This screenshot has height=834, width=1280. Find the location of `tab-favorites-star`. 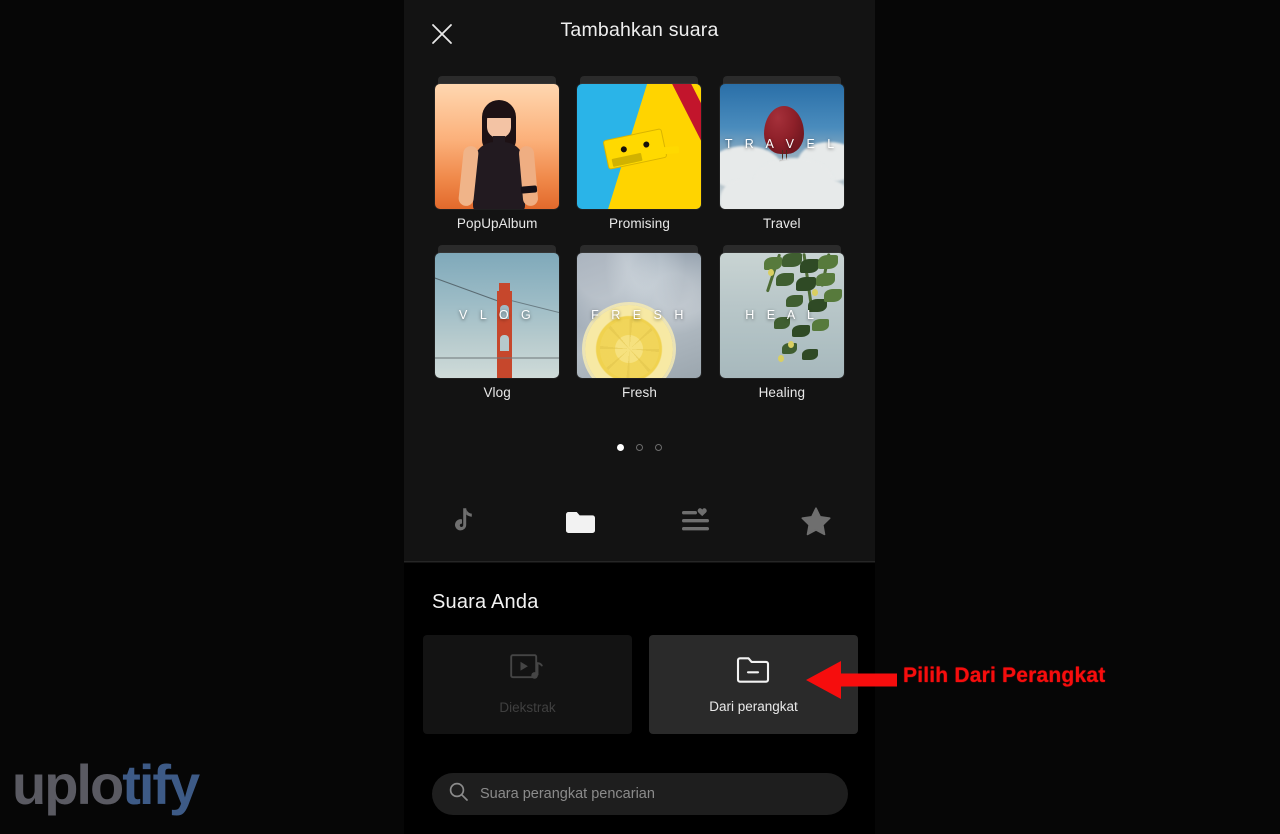

tab-favorites-star is located at coordinates (816, 524).